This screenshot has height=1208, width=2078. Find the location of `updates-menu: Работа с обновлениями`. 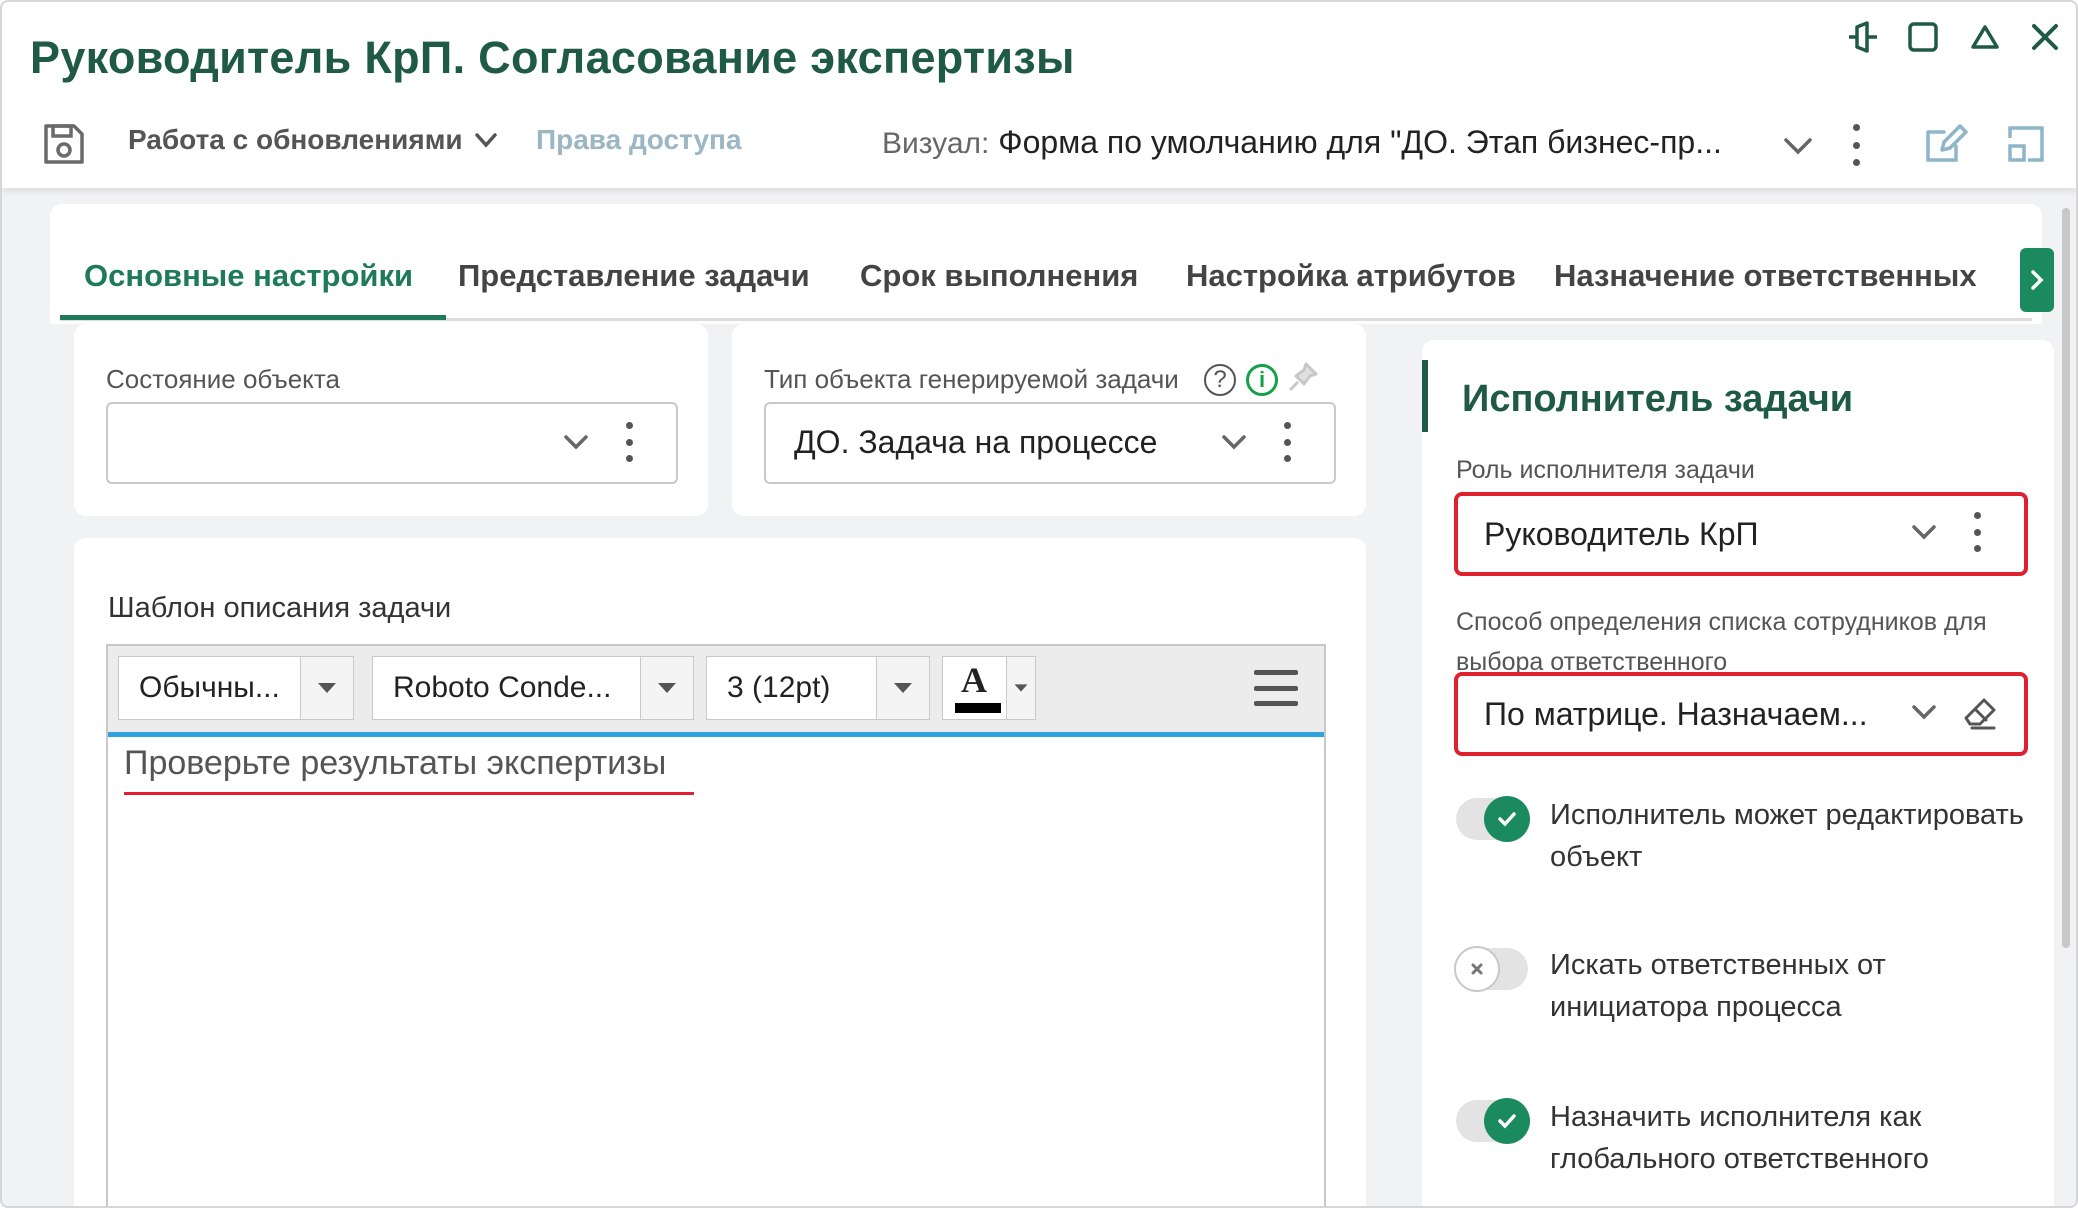

updates-menu: Работа с обновлениями is located at coordinates (313, 140).